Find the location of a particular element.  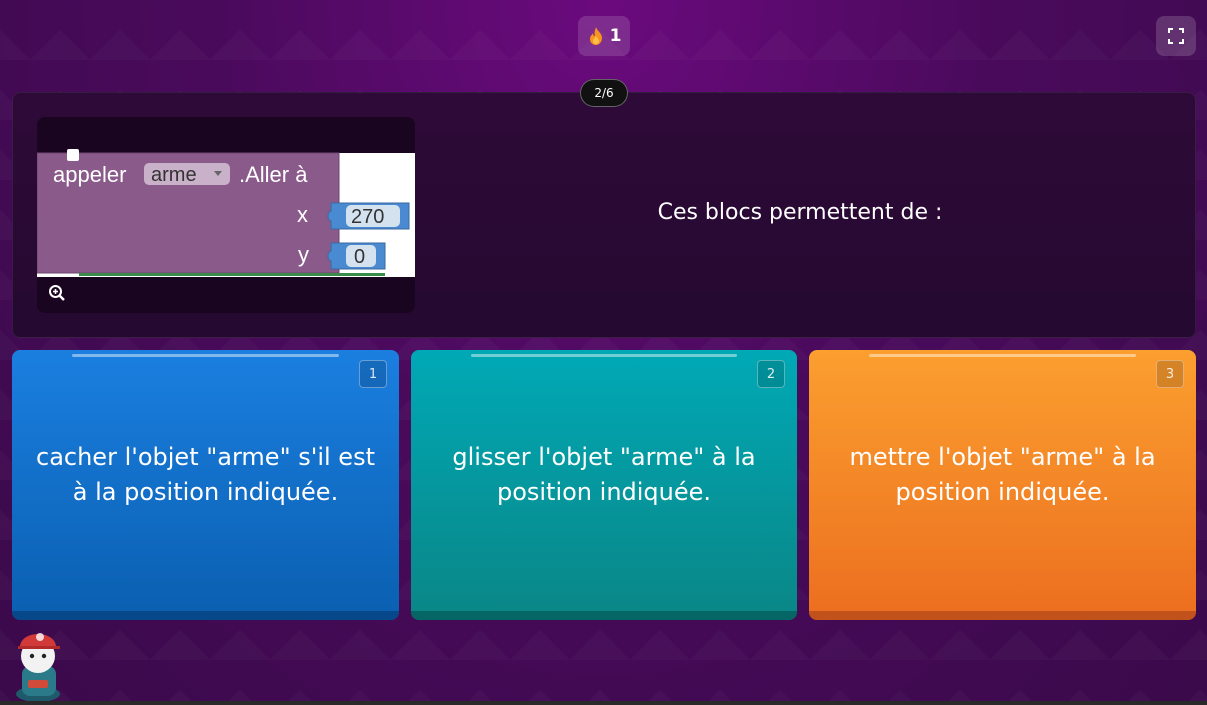

fullscreen-button is located at coordinates (1176, 36).